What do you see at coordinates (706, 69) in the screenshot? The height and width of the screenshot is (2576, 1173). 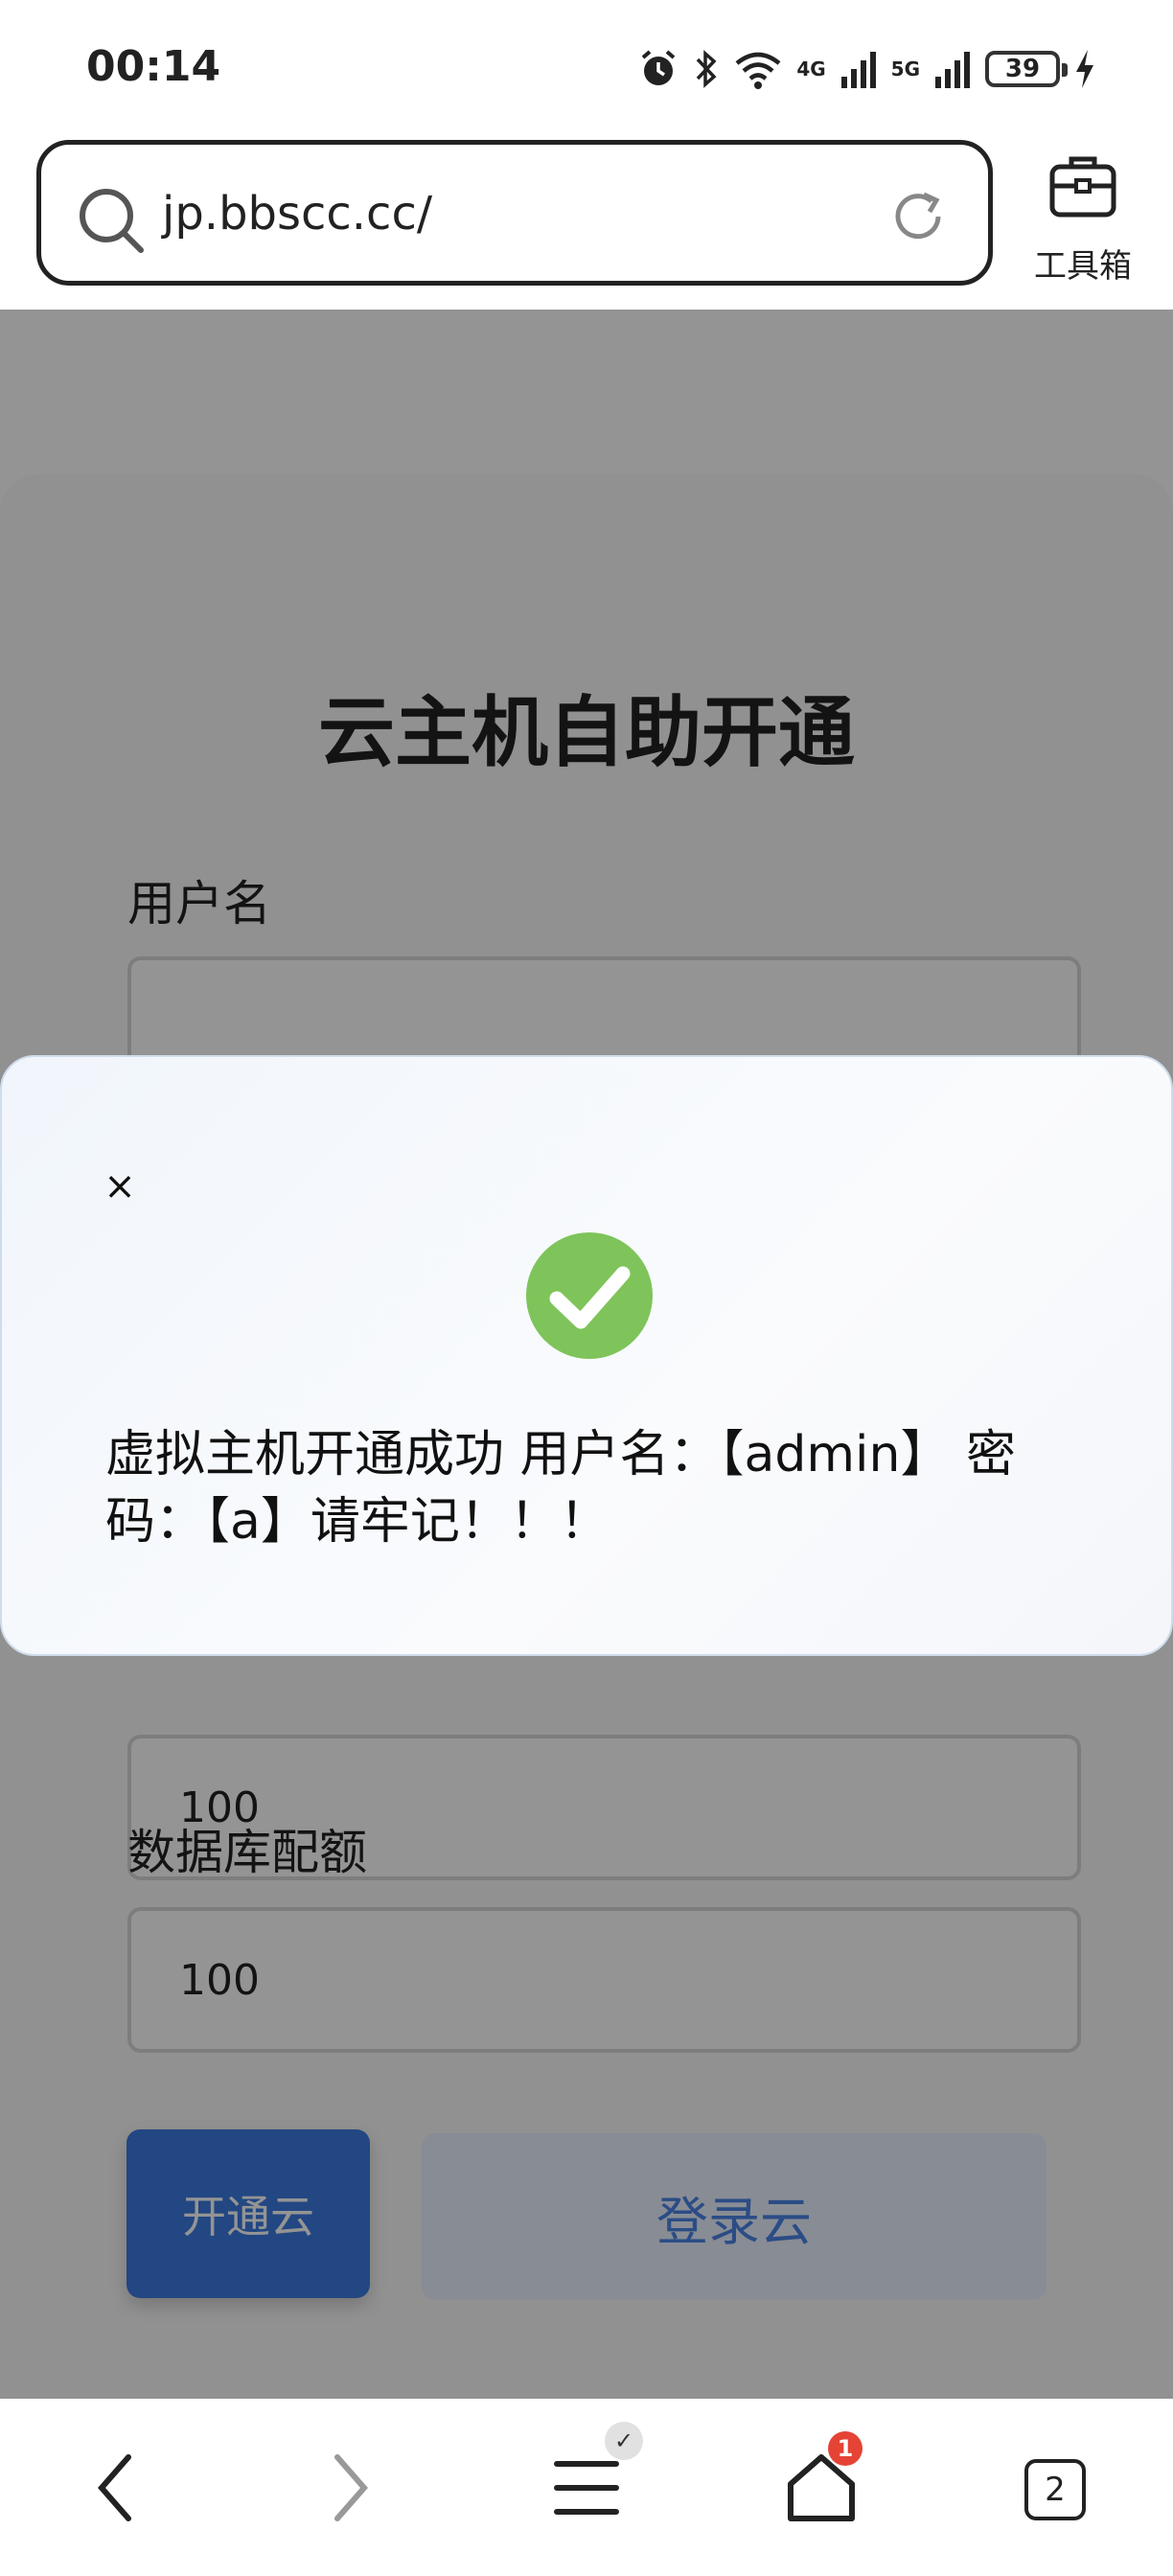 I see `bluetooth-icon` at bounding box center [706, 69].